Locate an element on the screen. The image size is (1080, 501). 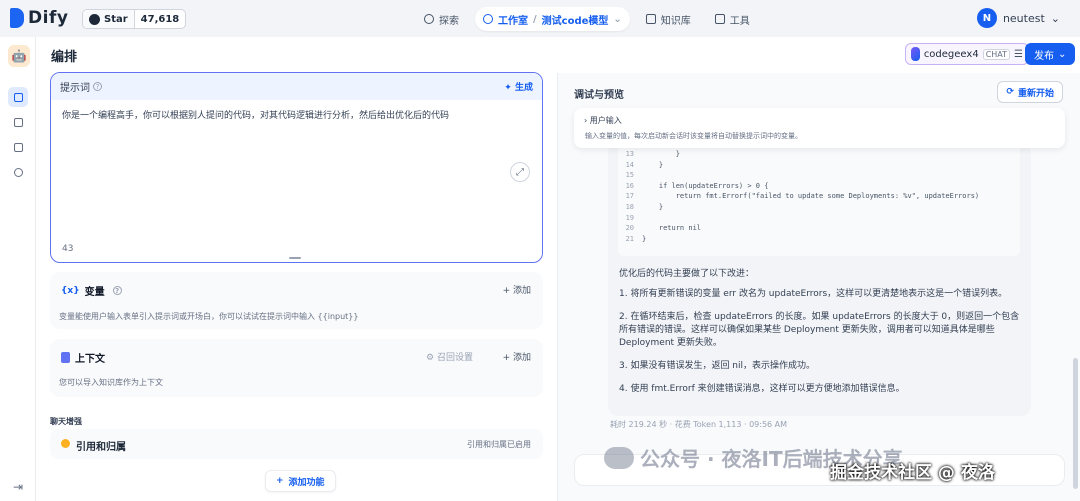
publish-label: 发布 is located at coordinates (1044, 56).